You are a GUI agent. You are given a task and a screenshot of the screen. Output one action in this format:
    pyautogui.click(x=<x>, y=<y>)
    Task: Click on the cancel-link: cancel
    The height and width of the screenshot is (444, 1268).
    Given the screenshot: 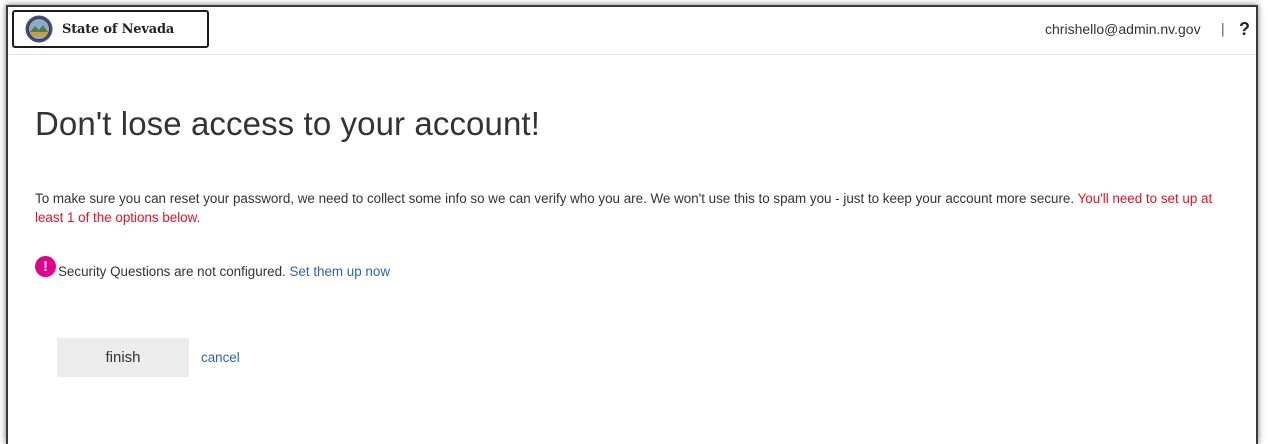 What is the action you would take?
    pyautogui.click(x=220, y=357)
    